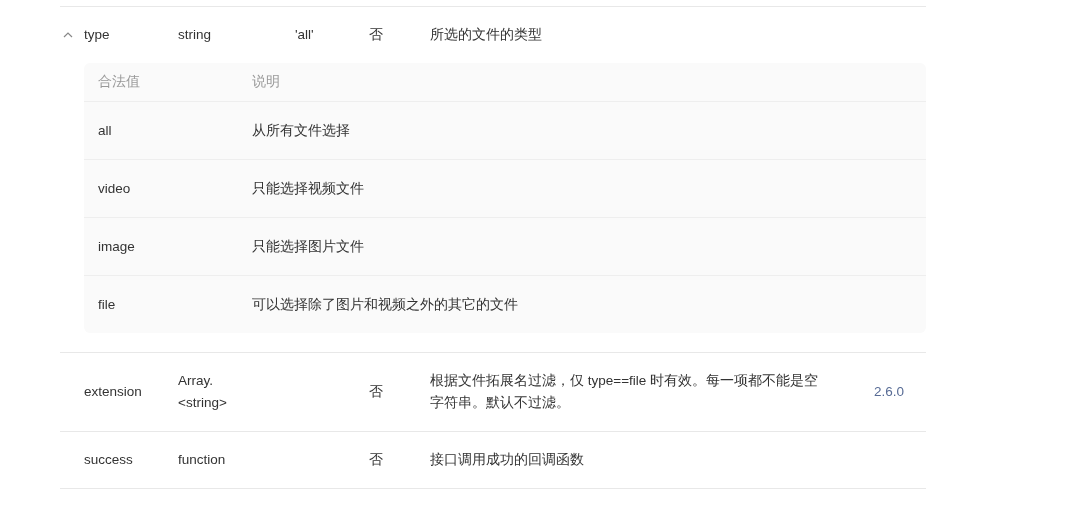 Image resolution: width=1074 pixels, height=515 pixels. What do you see at coordinates (507, 459) in the screenshot?
I see `param-description: 接口调用成功的回调函数` at bounding box center [507, 459].